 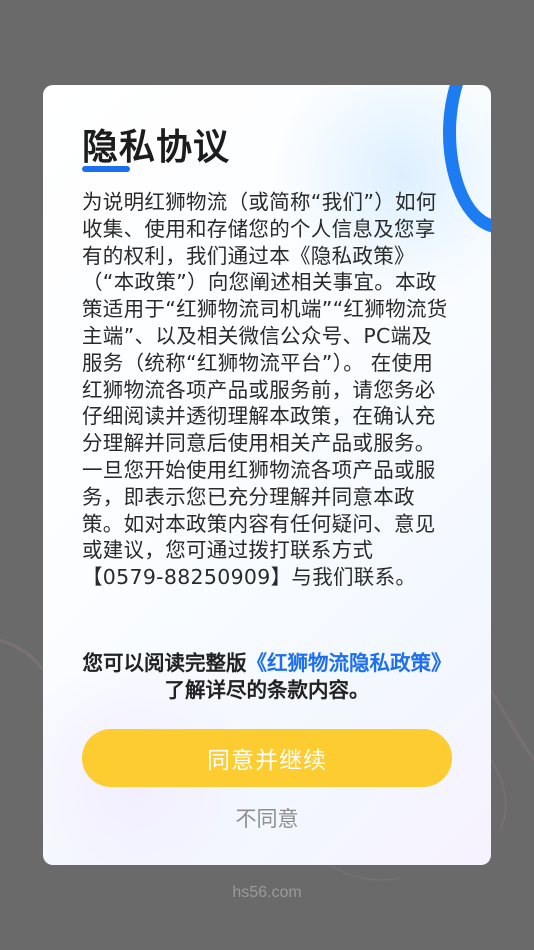 What do you see at coordinates (267, 892) in the screenshot?
I see `footer-brand: hs56.com` at bounding box center [267, 892].